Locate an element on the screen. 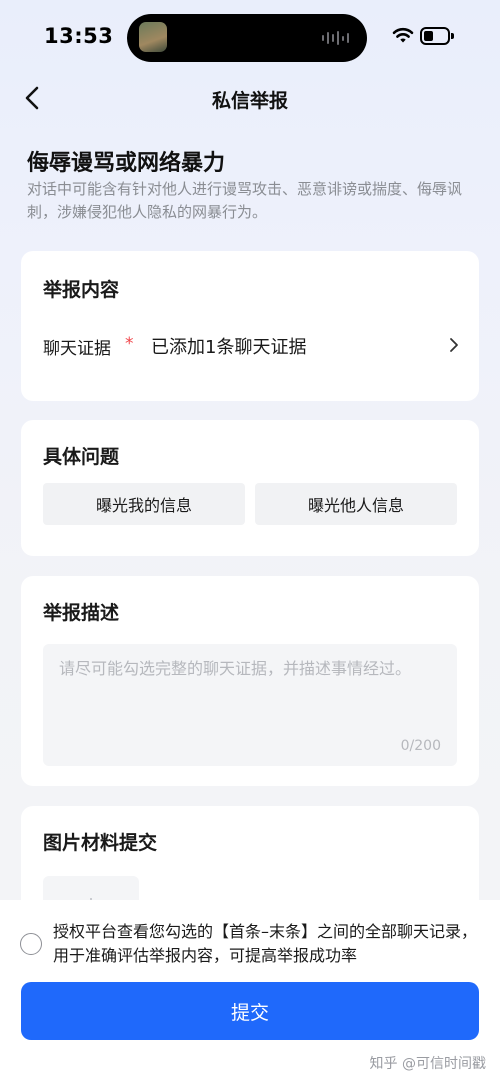 This screenshot has width=500, height=1084. status-bar: 13:53 is located at coordinates (250, 37).